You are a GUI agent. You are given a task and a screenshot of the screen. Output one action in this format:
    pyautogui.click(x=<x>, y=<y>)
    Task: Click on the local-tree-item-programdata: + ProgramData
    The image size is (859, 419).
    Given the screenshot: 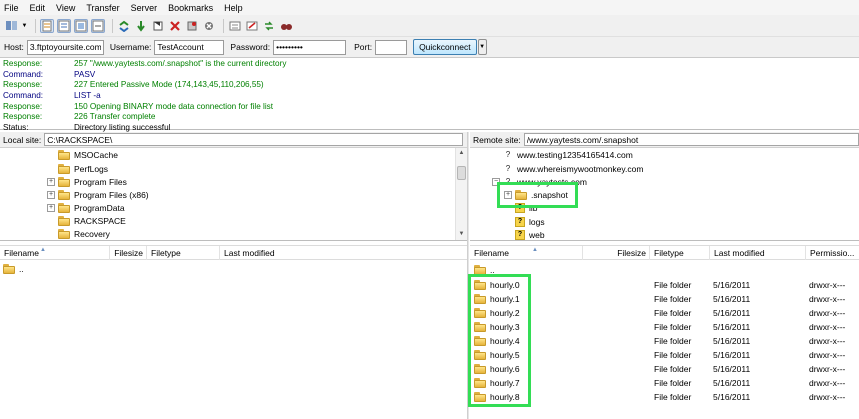 What is the action you would take?
    pyautogui.click(x=86, y=207)
    